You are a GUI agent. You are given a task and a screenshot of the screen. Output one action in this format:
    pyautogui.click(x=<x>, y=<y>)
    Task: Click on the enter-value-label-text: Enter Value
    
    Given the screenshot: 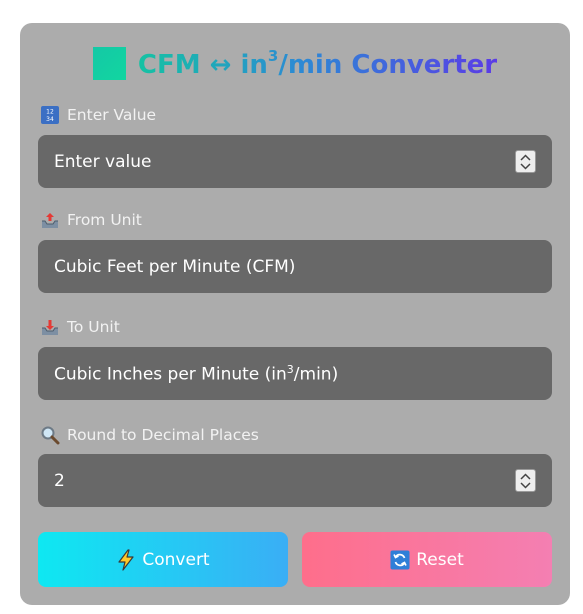 What is the action you would take?
    pyautogui.click(x=112, y=115)
    